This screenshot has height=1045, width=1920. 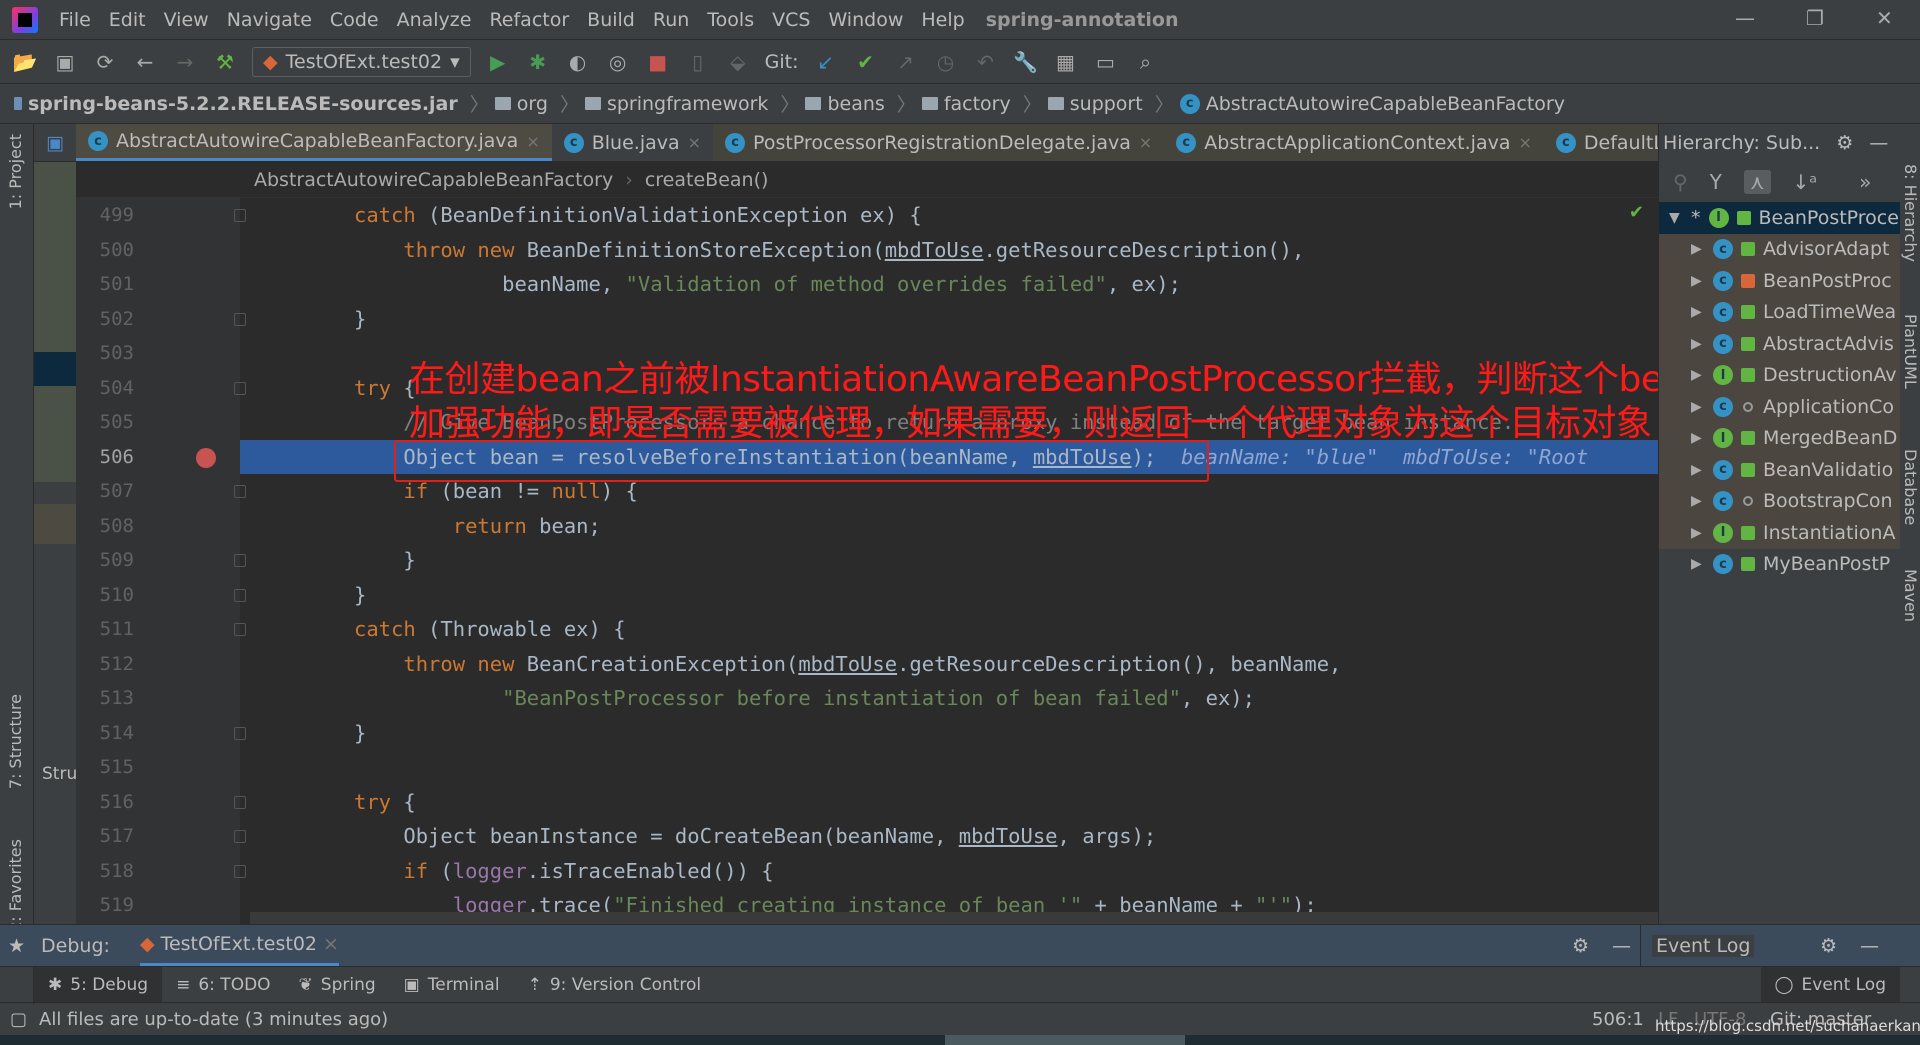 I want to click on tool-window-1: ≡ 6: TODO, so click(x=223, y=984).